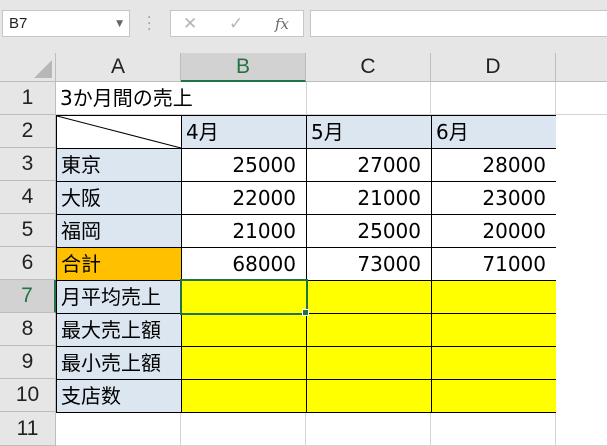 The width and height of the screenshot is (607, 446). What do you see at coordinates (28, 98) in the screenshot?
I see `row-header-1: 1` at bounding box center [28, 98].